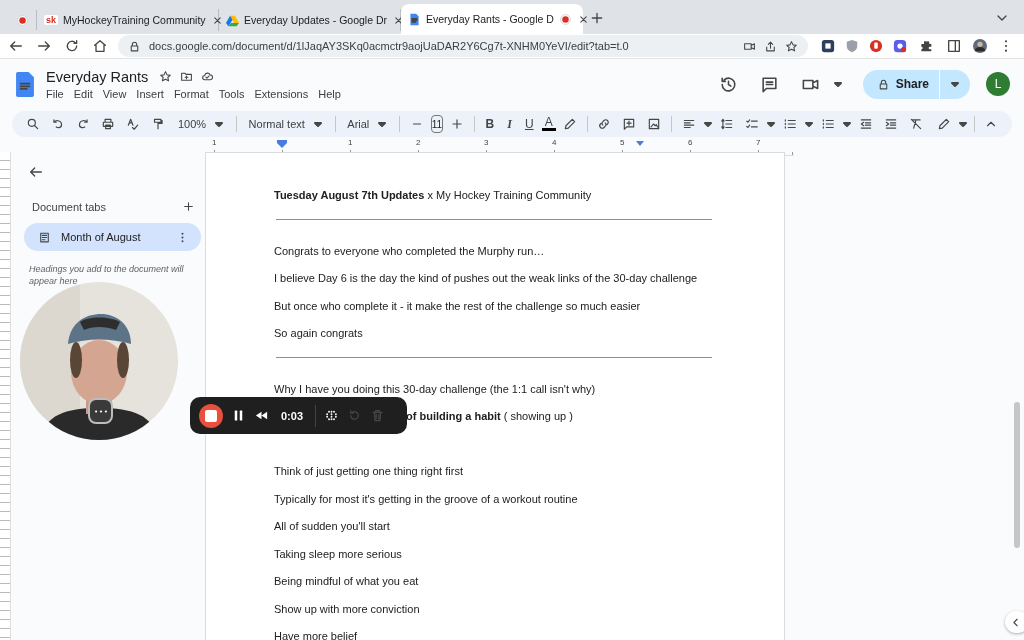  Describe the element at coordinates (83, 124) in the screenshot. I see `redo-icon` at that location.